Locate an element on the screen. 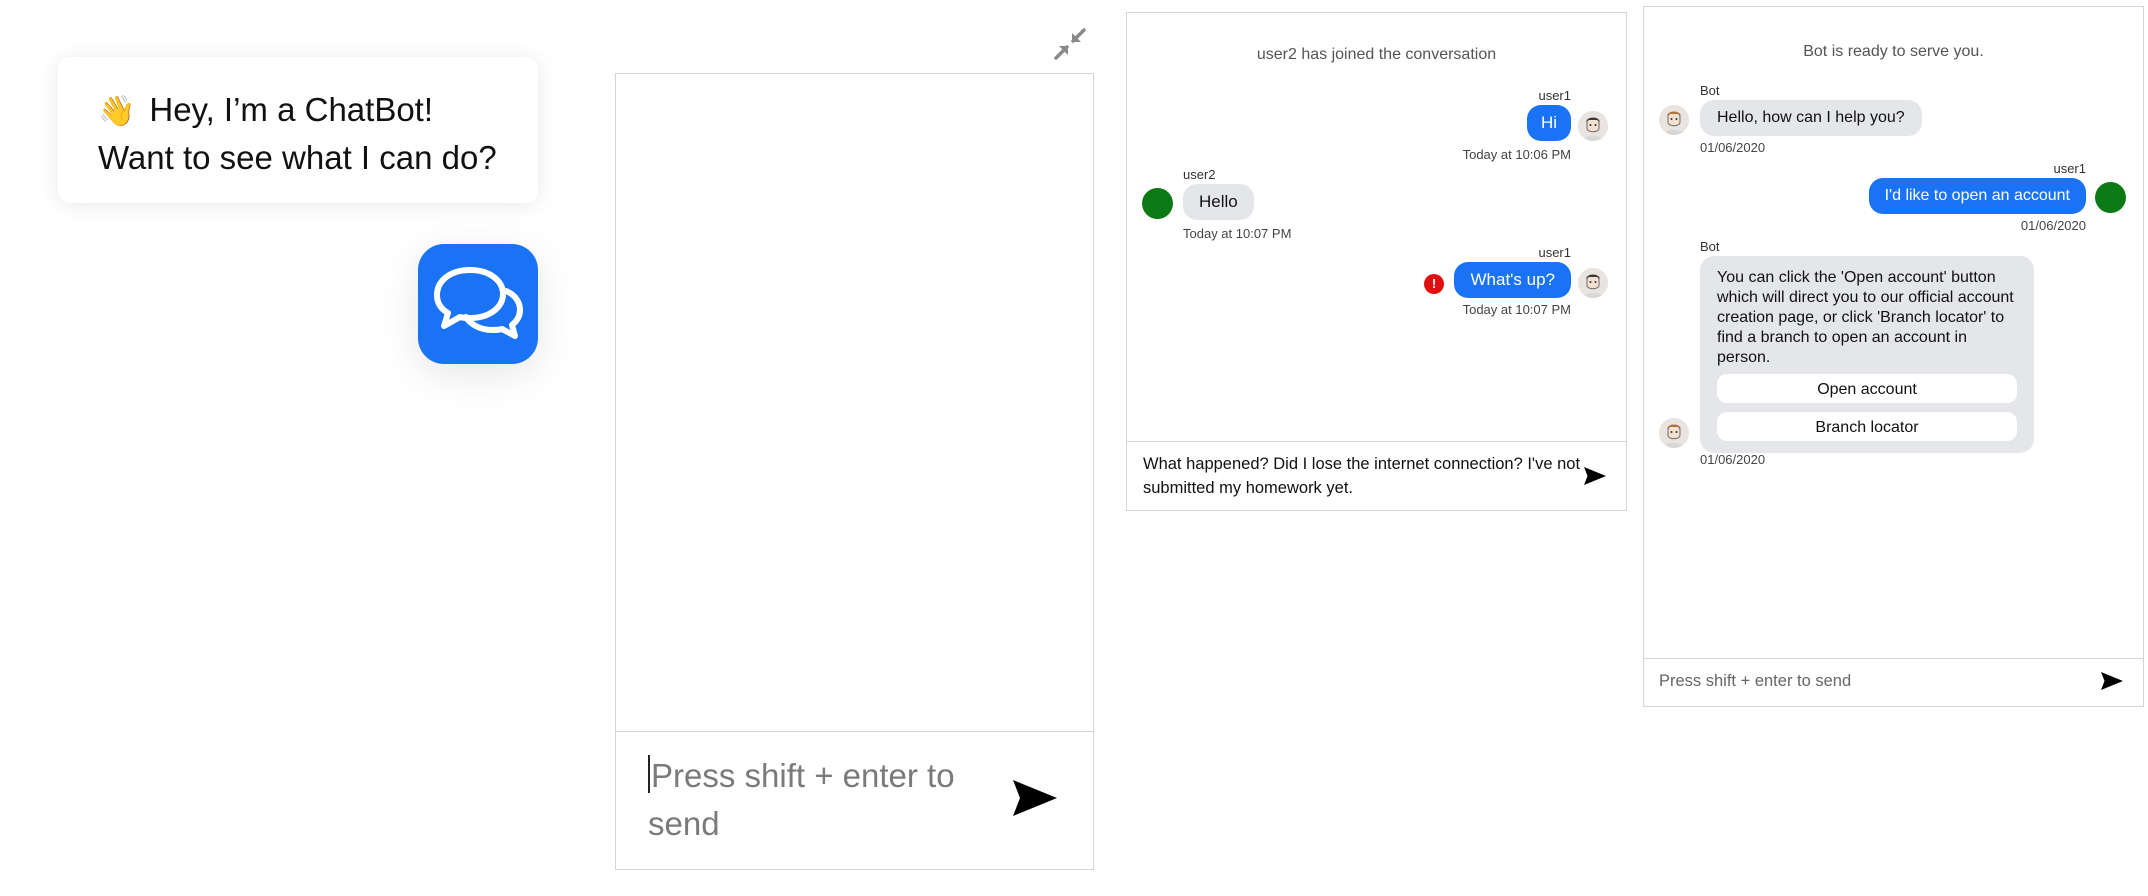  chat-bubbles-icon is located at coordinates (478, 303).